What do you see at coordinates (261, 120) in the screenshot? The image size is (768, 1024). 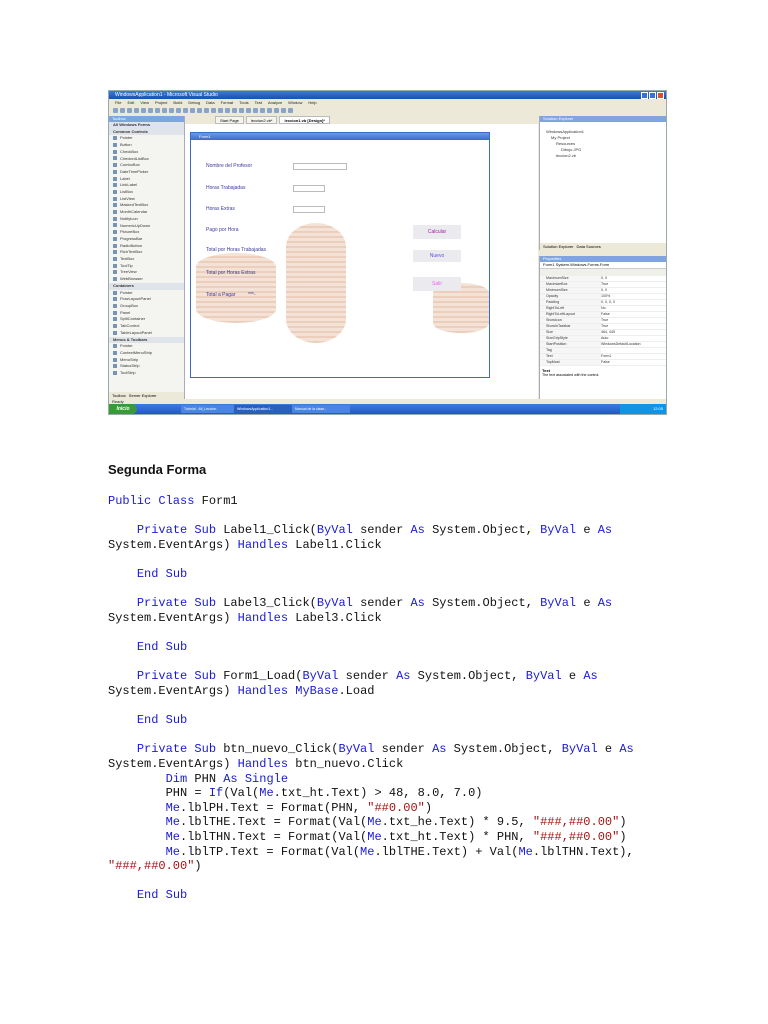 I see `doc-tab: leccion2.vb*` at bounding box center [261, 120].